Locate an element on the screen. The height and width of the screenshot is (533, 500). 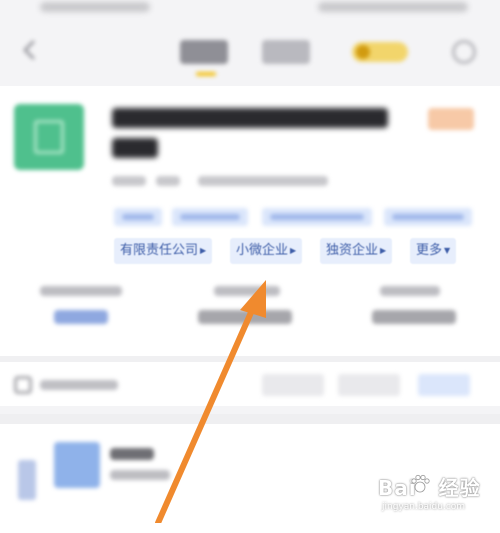
lower-card-title is located at coordinates (132, 454).